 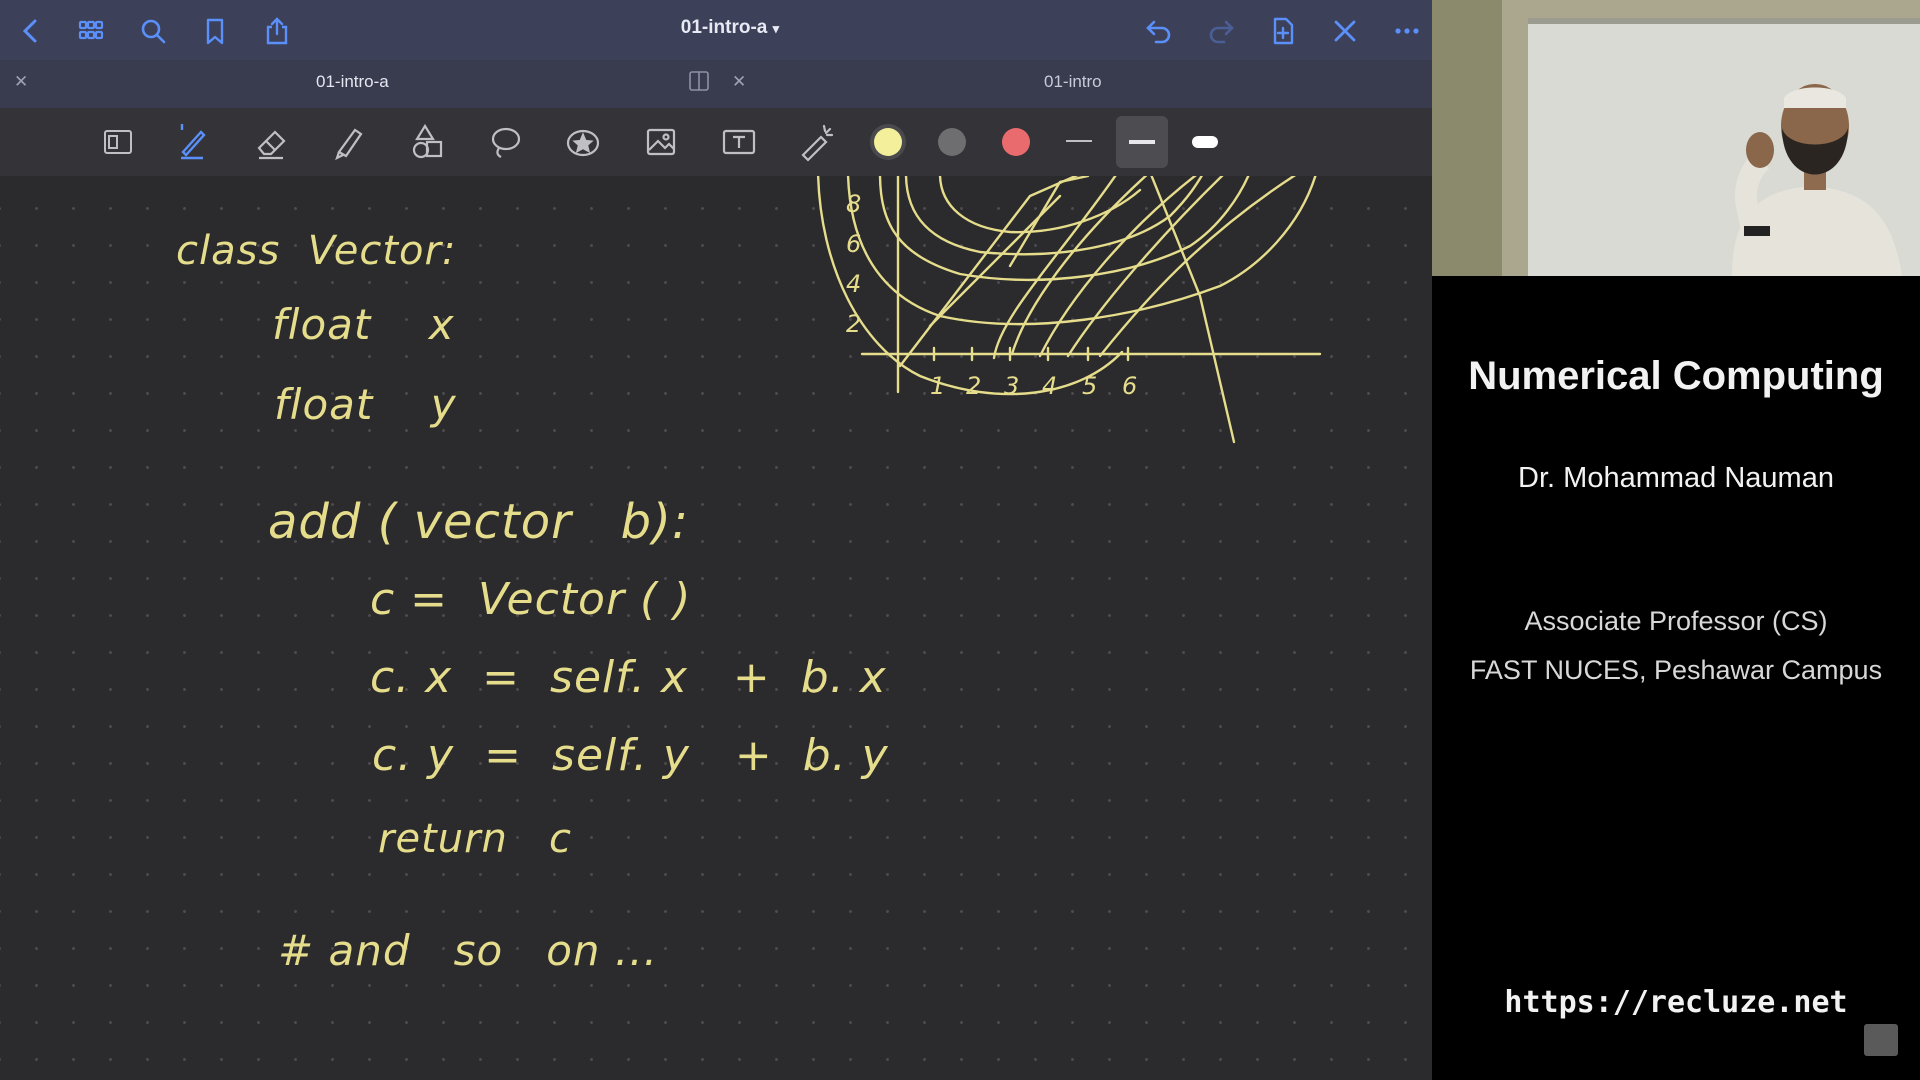 I want to click on institution-name: FAST NUCES, Peshawar Campus, so click(x=1676, y=670).